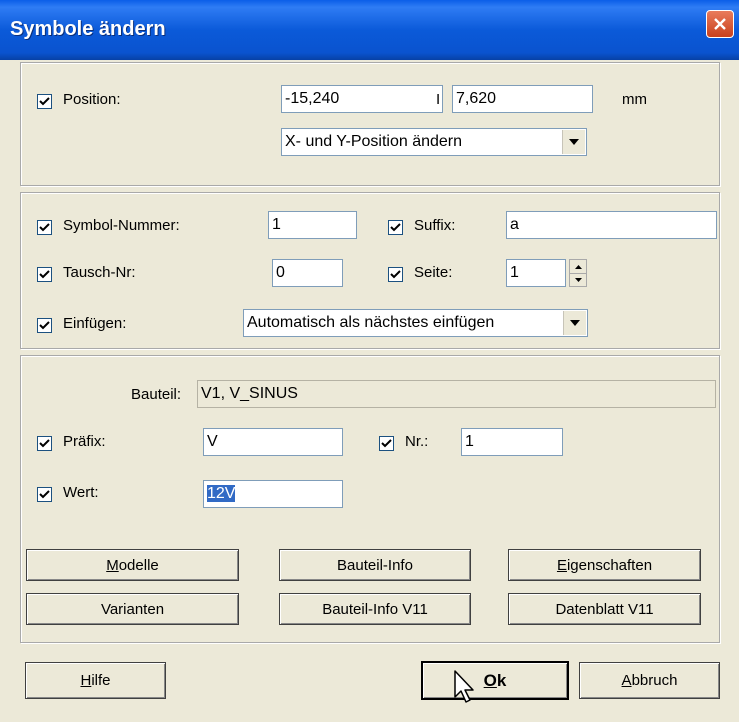 The width and height of the screenshot is (739, 722). I want to click on position-separator: I, so click(438, 99).